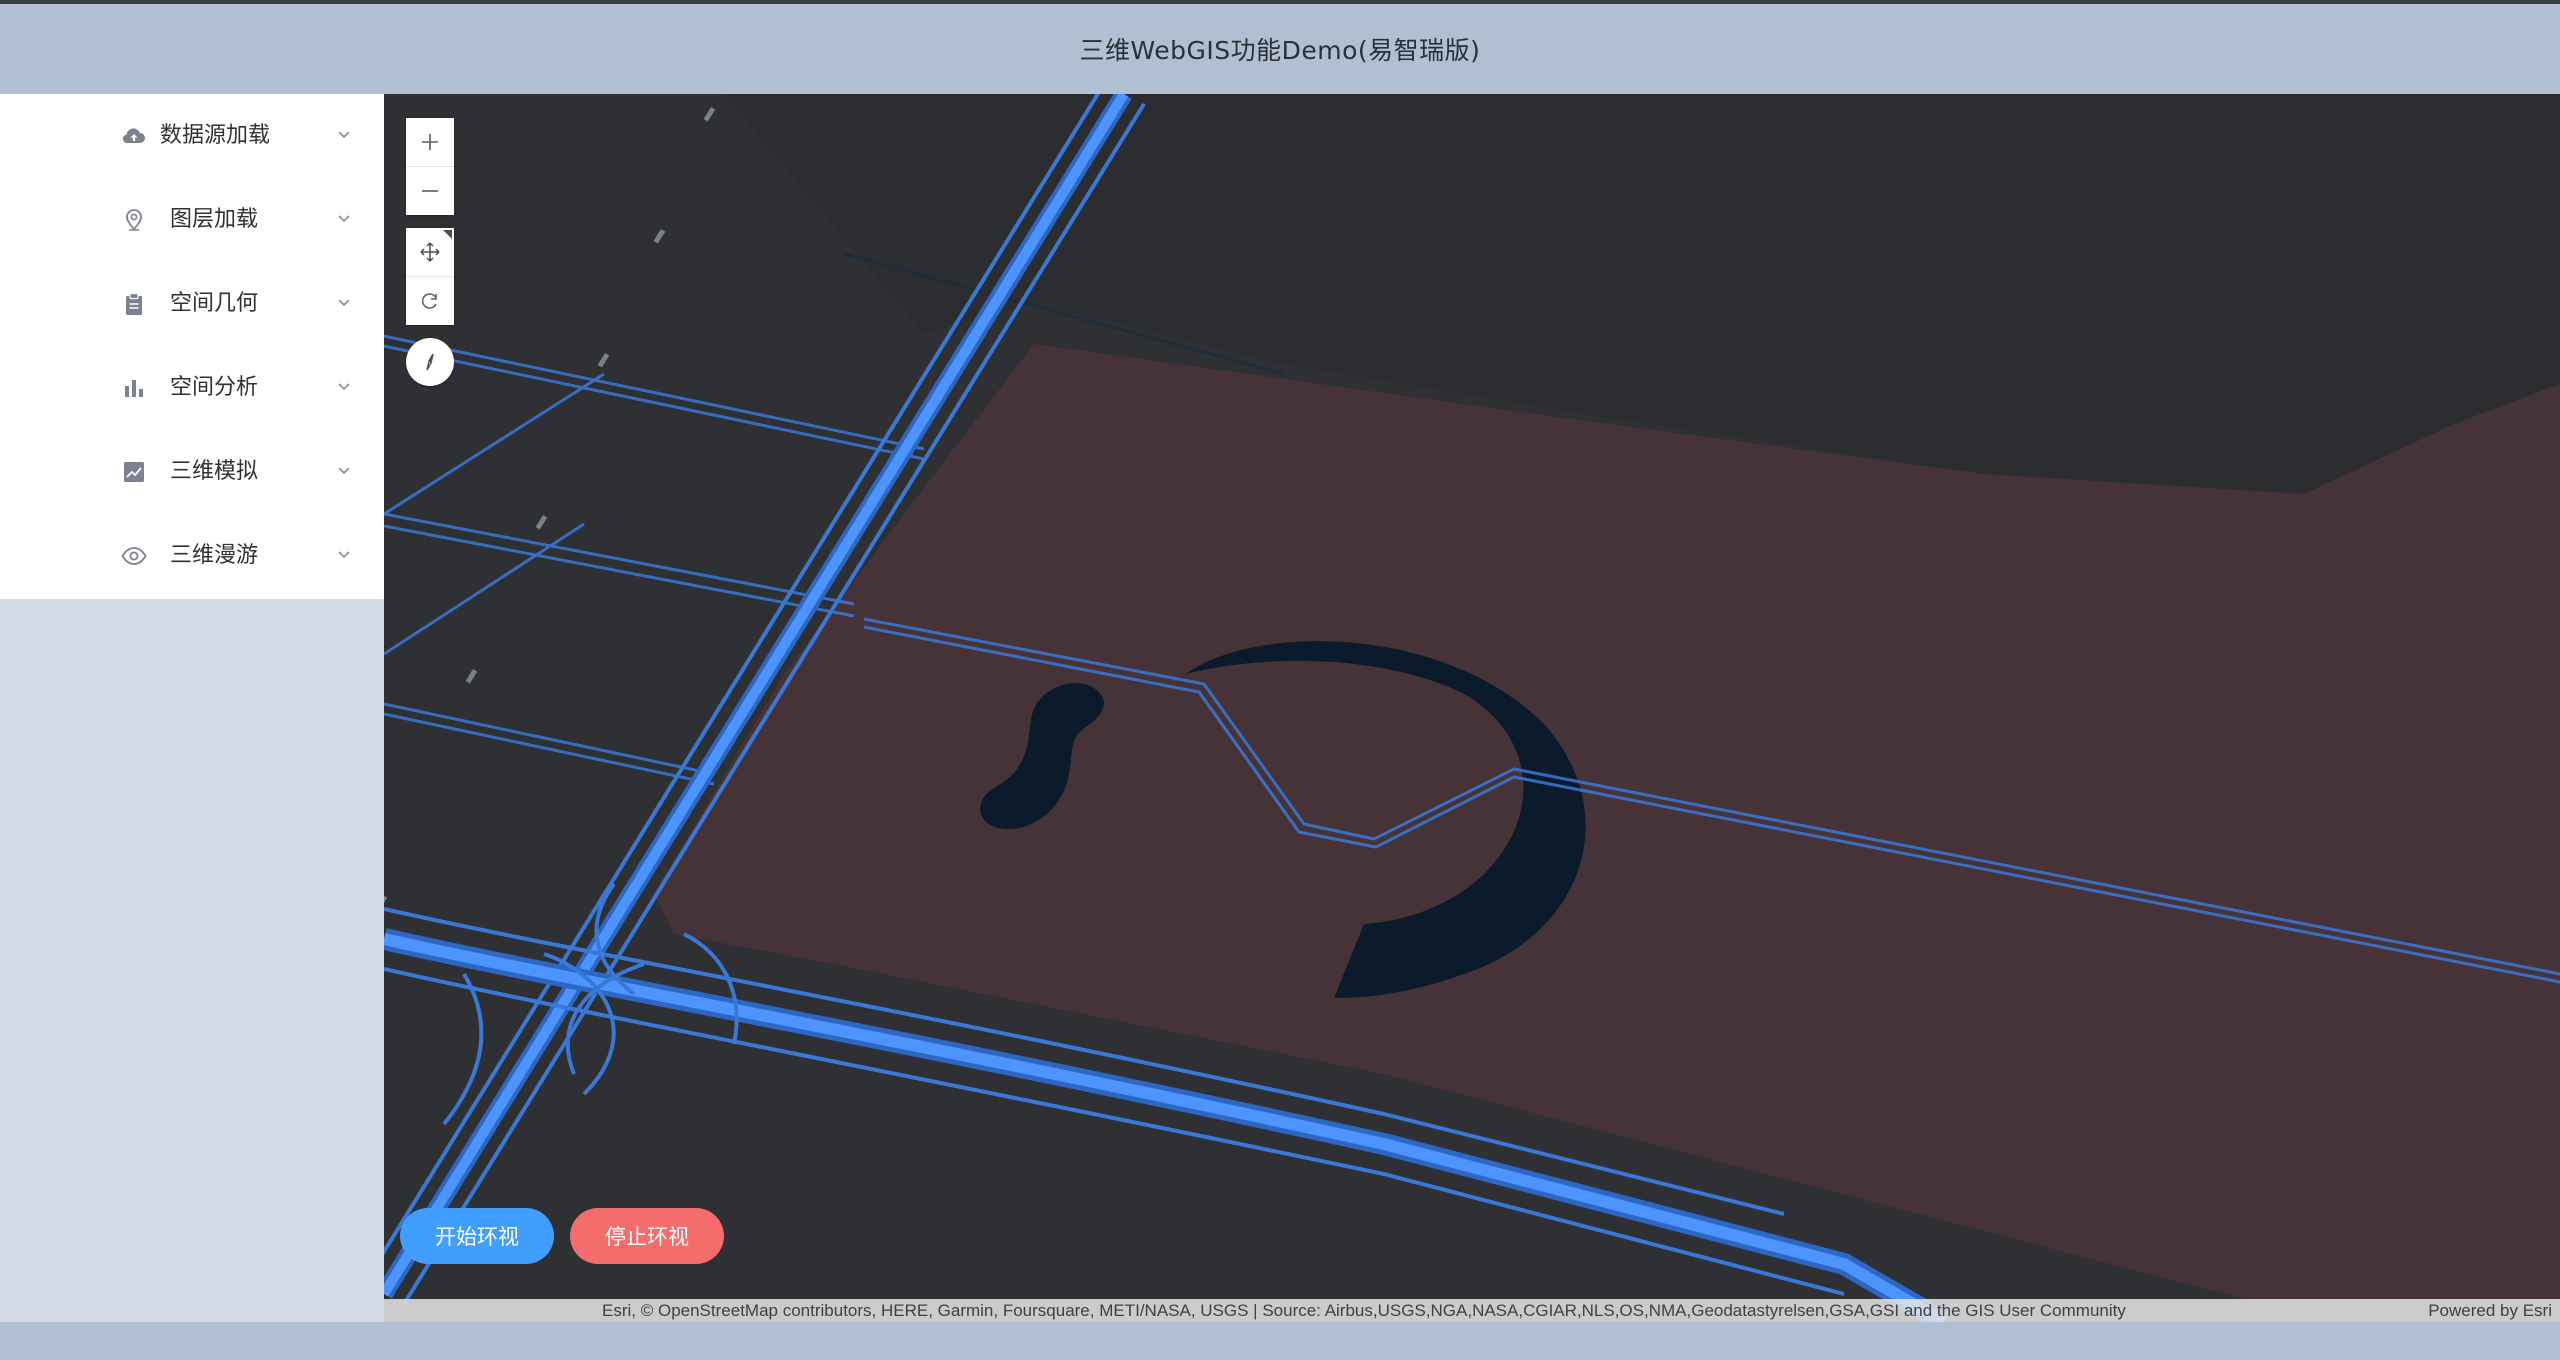 This screenshot has width=2560, height=1360. I want to click on compass-icon, so click(430, 362).